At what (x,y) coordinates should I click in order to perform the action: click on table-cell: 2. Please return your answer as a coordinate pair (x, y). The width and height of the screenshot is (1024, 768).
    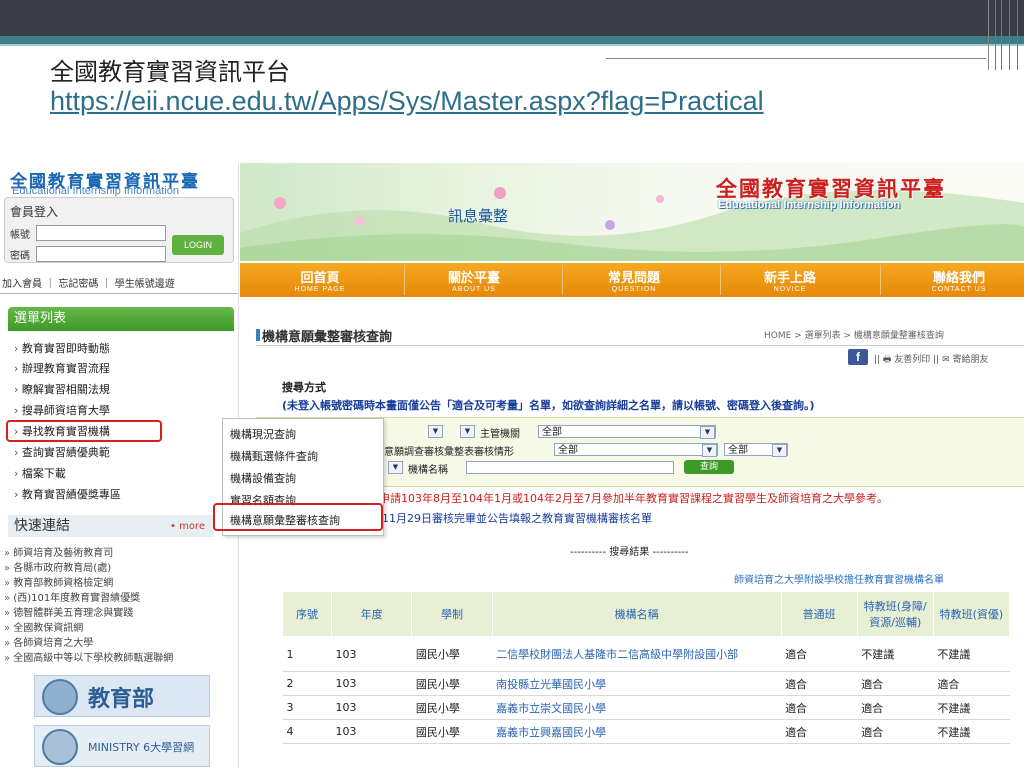
    Looking at the image, I should click on (307, 683).